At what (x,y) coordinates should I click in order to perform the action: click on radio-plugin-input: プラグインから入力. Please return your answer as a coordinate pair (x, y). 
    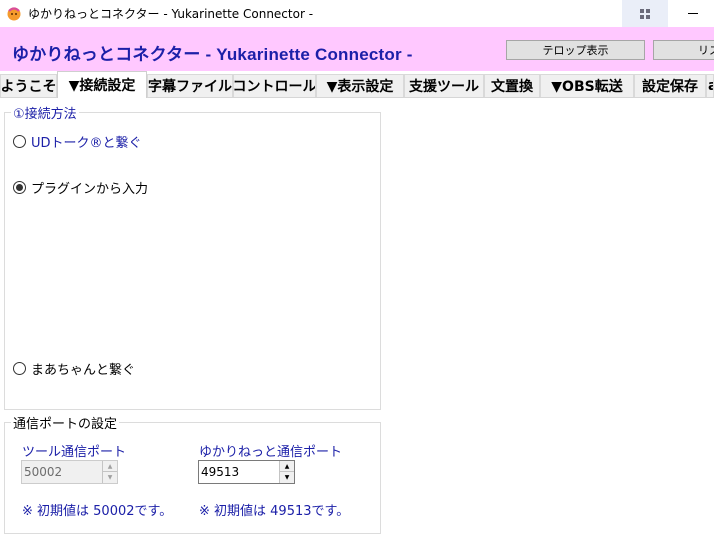
    Looking at the image, I should click on (80, 187).